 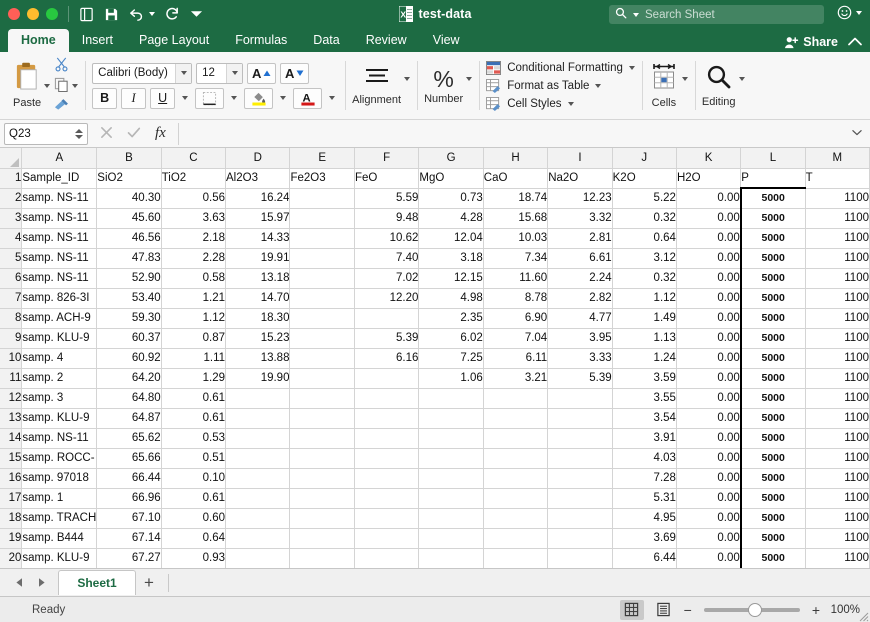 What do you see at coordinates (837, 198) in the screenshot?
I see `cell-M2: 1100` at bounding box center [837, 198].